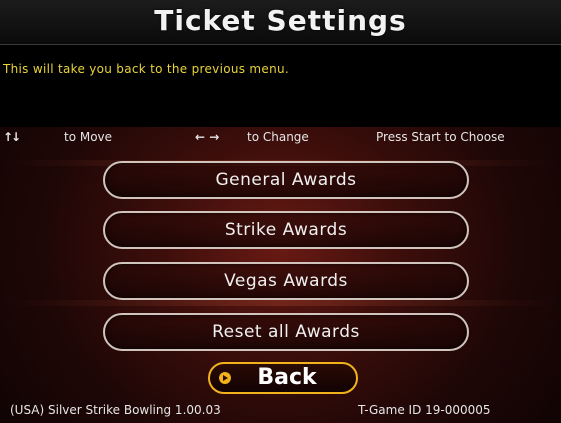 Image resolution: width=561 pixels, height=423 pixels. What do you see at coordinates (88, 137) in the screenshot?
I see `move-help-label: to Move` at bounding box center [88, 137].